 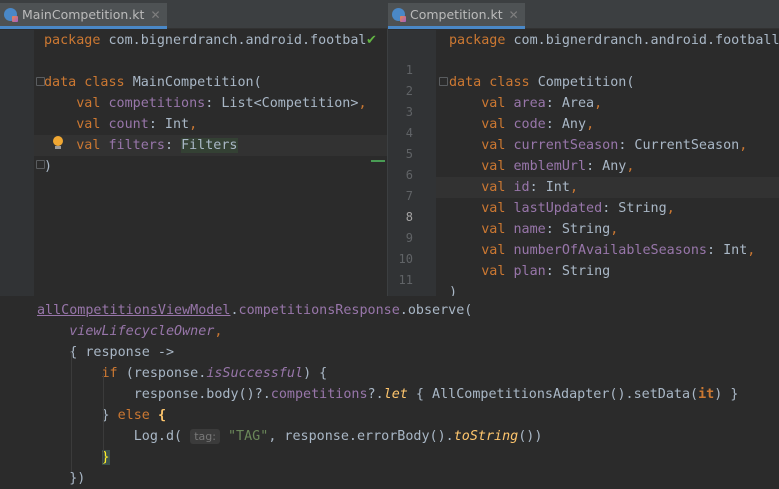 I want to click on code-token: viewLifecycleOwner, so click(x=142, y=331).